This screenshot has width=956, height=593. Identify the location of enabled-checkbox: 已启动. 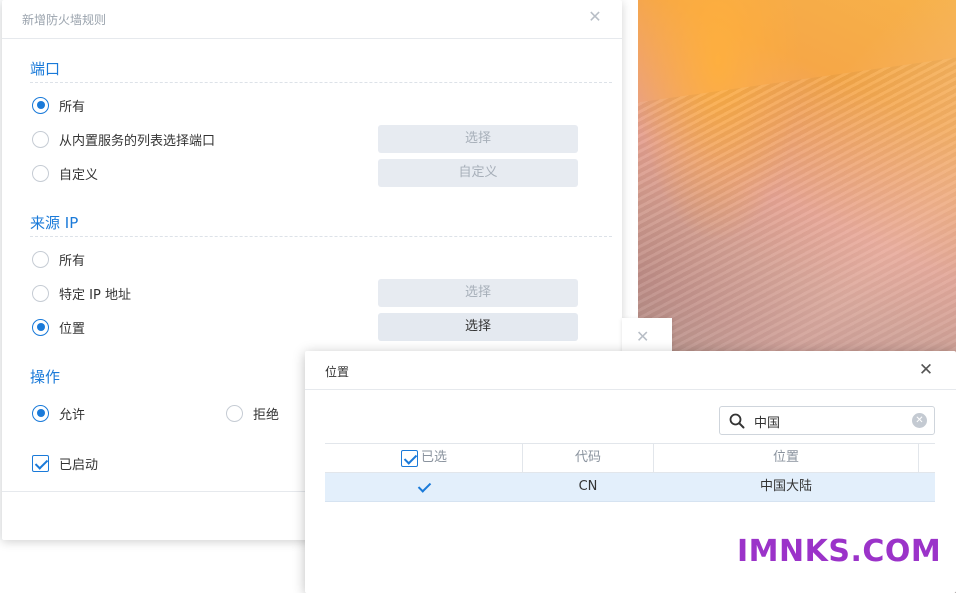
(65, 463).